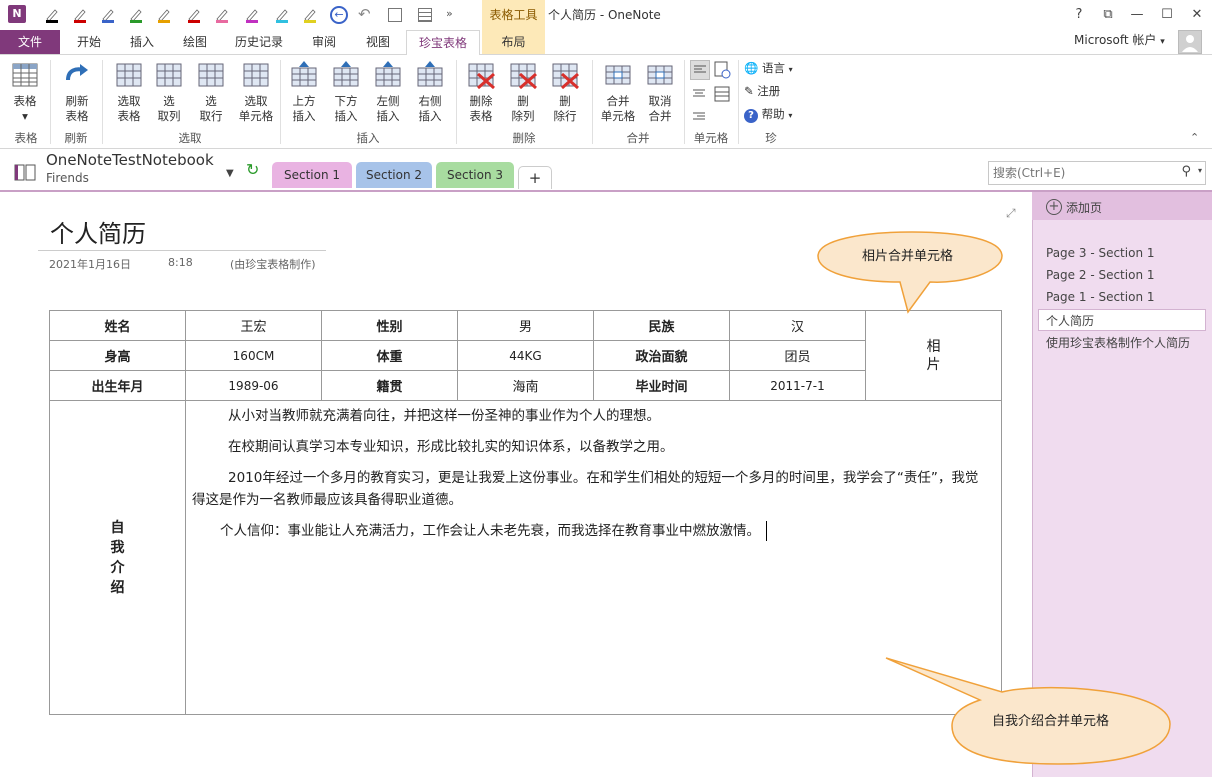 This screenshot has width=1212, height=777. Describe the element at coordinates (700, 70) in the screenshot. I see `align-top-left-icon` at that location.